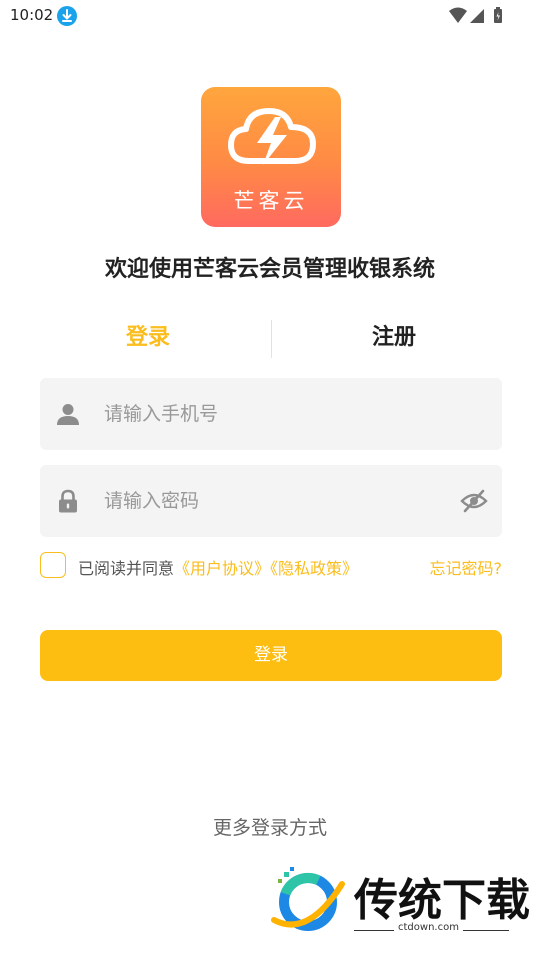  Describe the element at coordinates (32, 15) in the screenshot. I see `status-time: 10:02` at that location.